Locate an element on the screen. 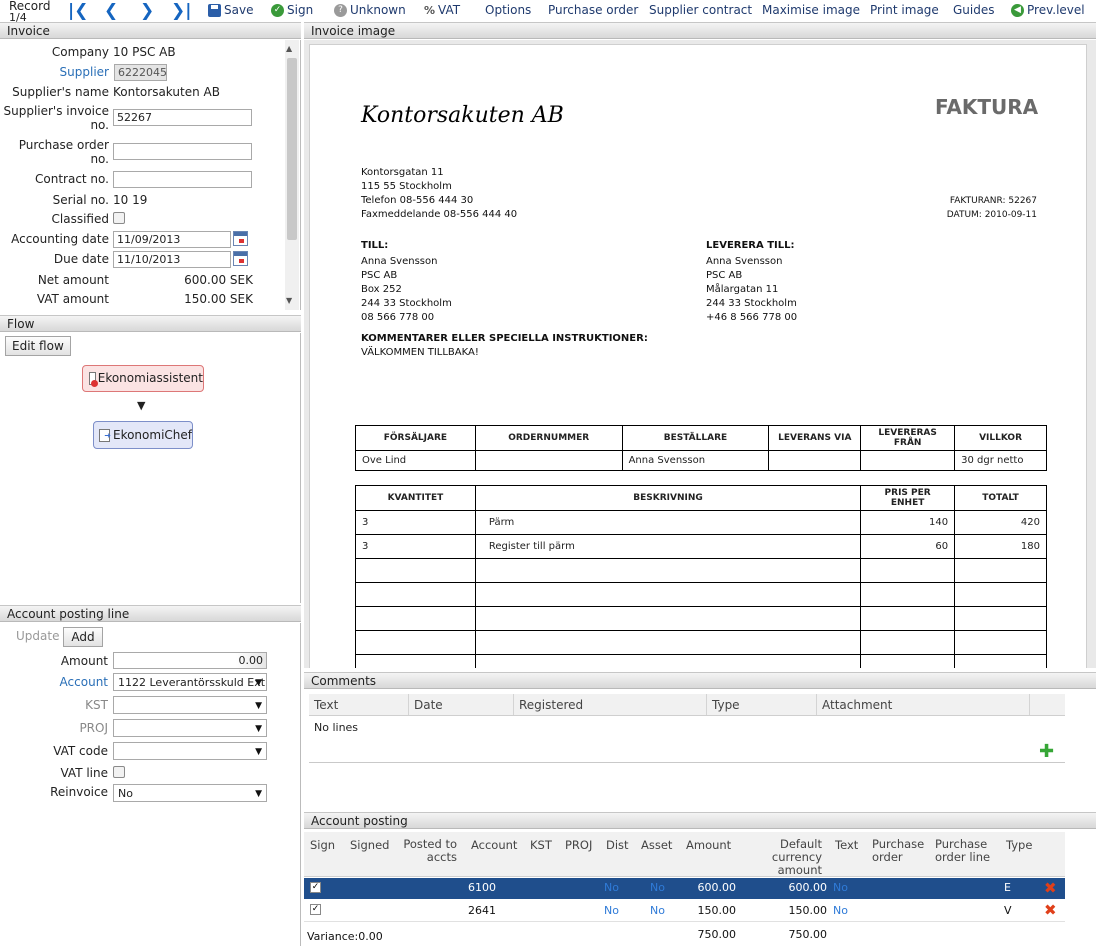 This screenshot has height=946, width=1096. ship-to-line: Målargatan 11 is located at coordinates (742, 289).